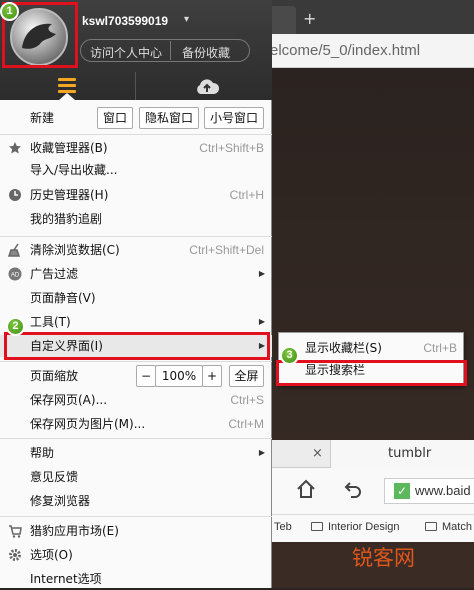 This screenshot has width=474, height=590. Describe the element at coordinates (63, 298) in the screenshot. I see `menu-item-label: 页面静音(V)` at that location.